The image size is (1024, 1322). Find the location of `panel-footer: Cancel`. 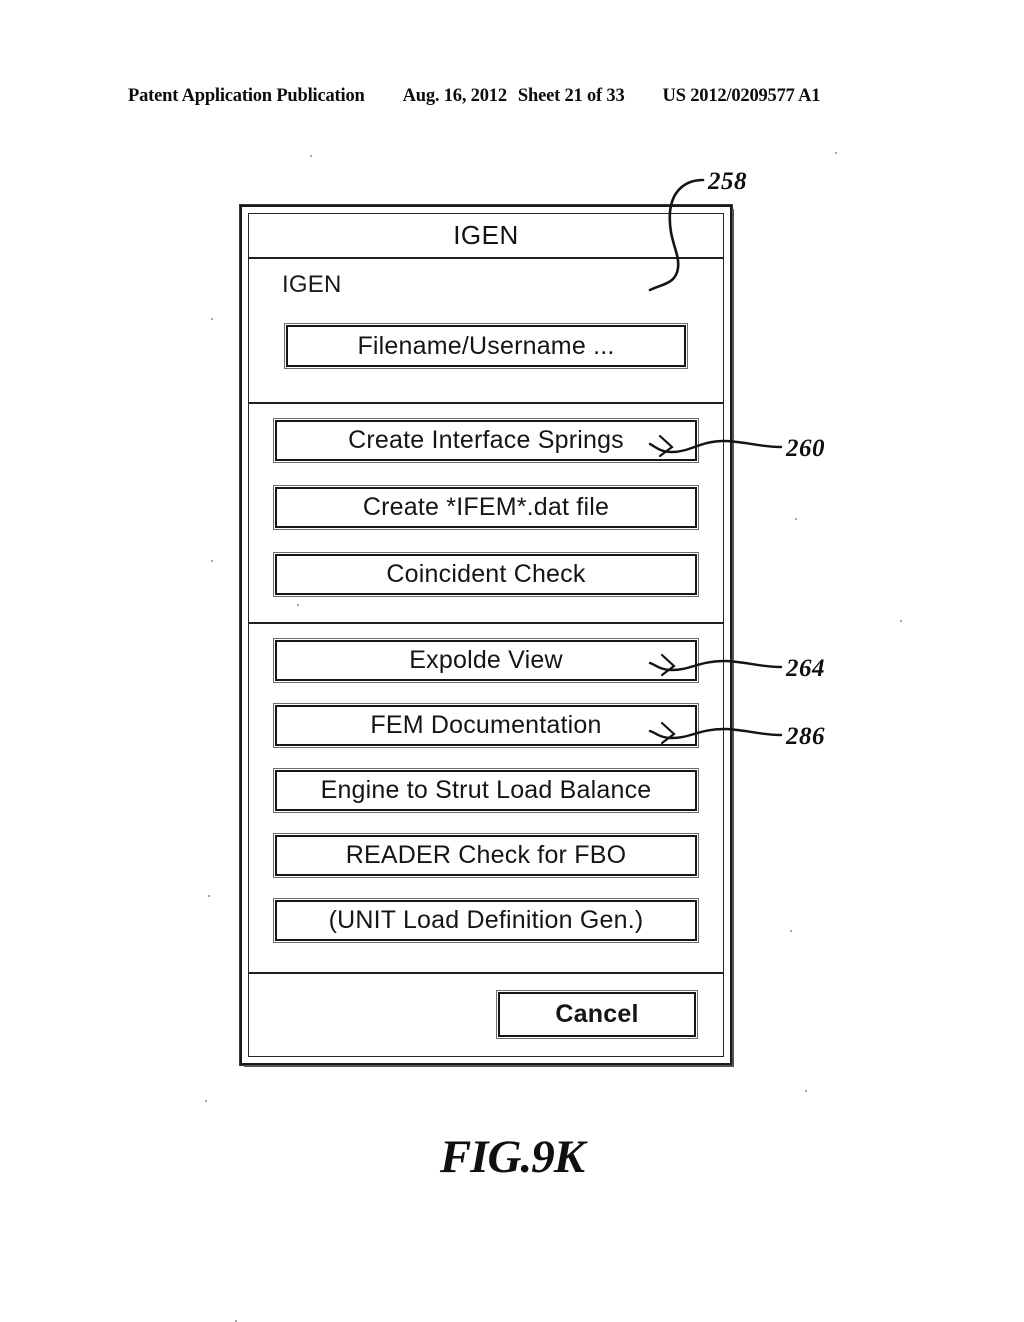

panel-footer: Cancel is located at coordinates (486, 1014).